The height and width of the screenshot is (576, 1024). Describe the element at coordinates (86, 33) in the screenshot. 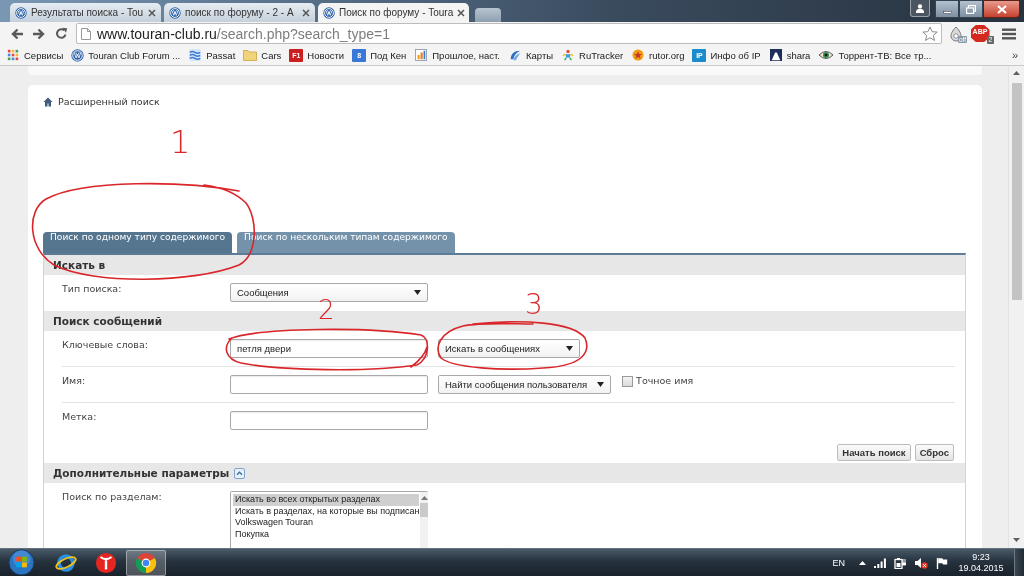

I see `page-icon` at that location.